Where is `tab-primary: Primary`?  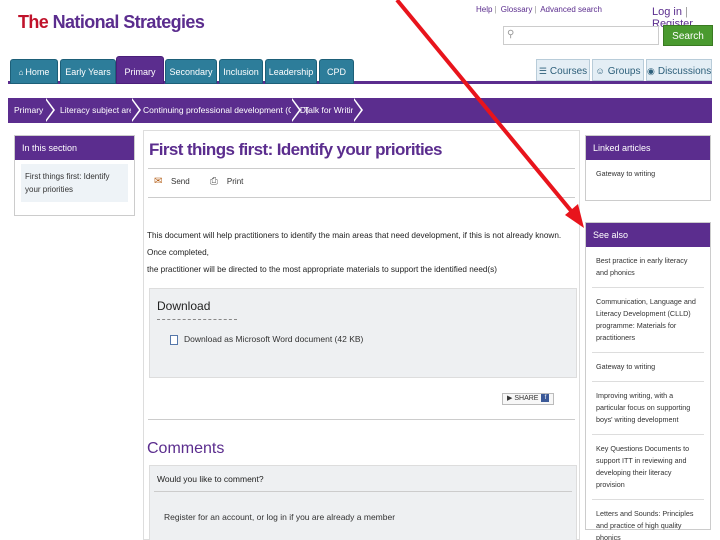 tab-primary: Primary is located at coordinates (140, 70).